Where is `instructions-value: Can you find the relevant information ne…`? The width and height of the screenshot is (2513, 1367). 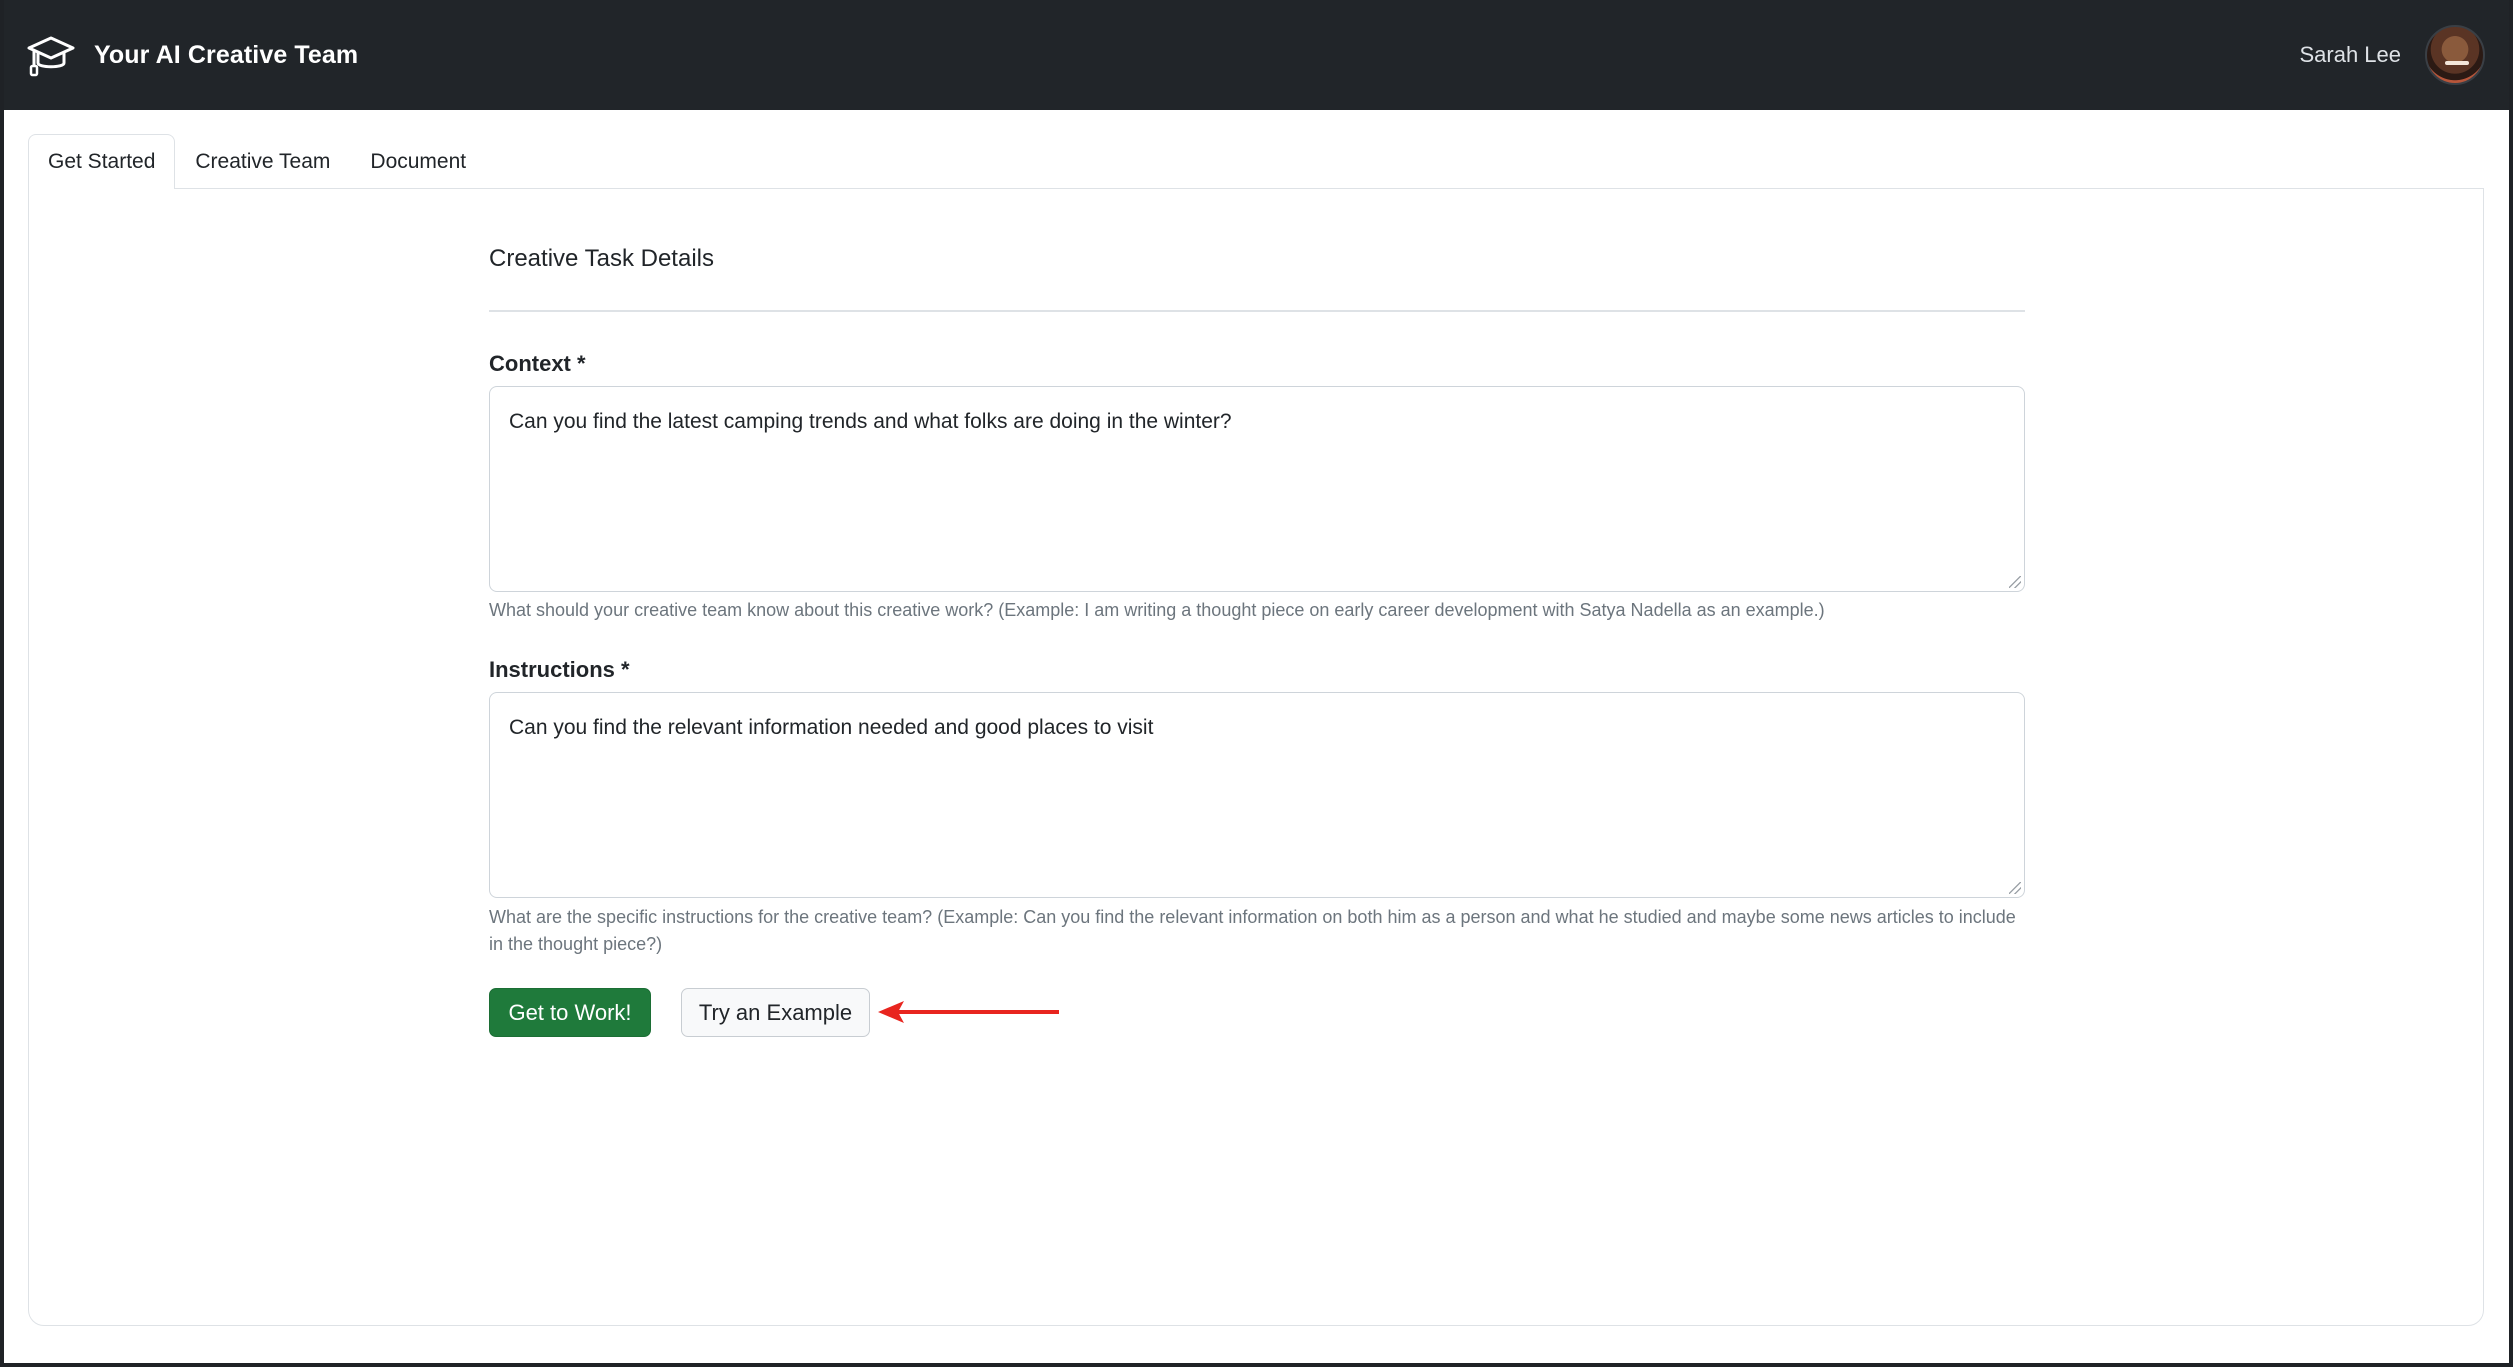
instructions-value: Can you find the relevant information ne… is located at coordinates (831, 727).